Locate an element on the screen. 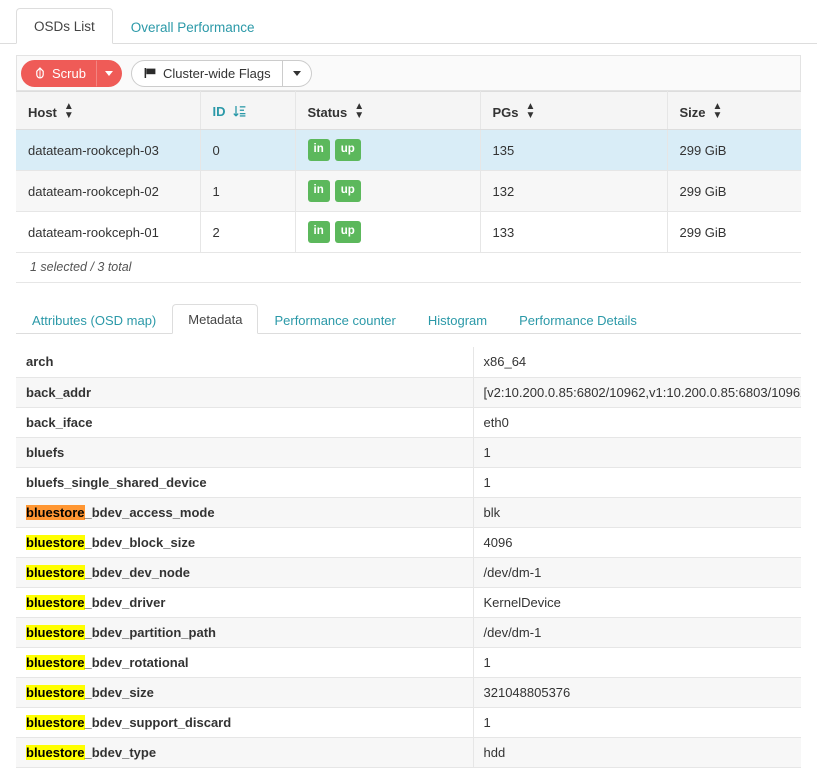 The width and height of the screenshot is (817, 780). toolbar-container: Scrub Cluster-wide Flags is located at coordinates (408, 67).